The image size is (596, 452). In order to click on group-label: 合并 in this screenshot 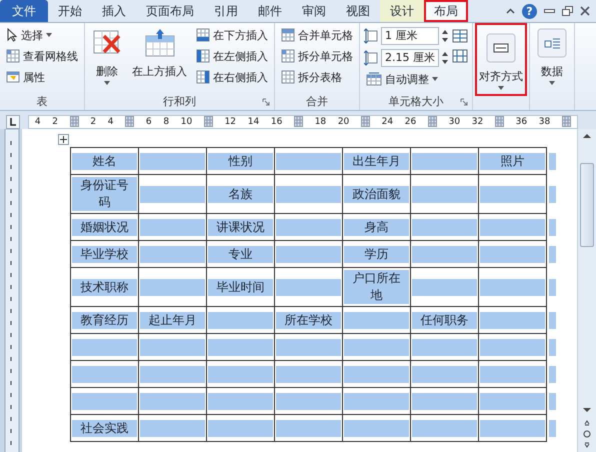, I will do `click(317, 101)`.